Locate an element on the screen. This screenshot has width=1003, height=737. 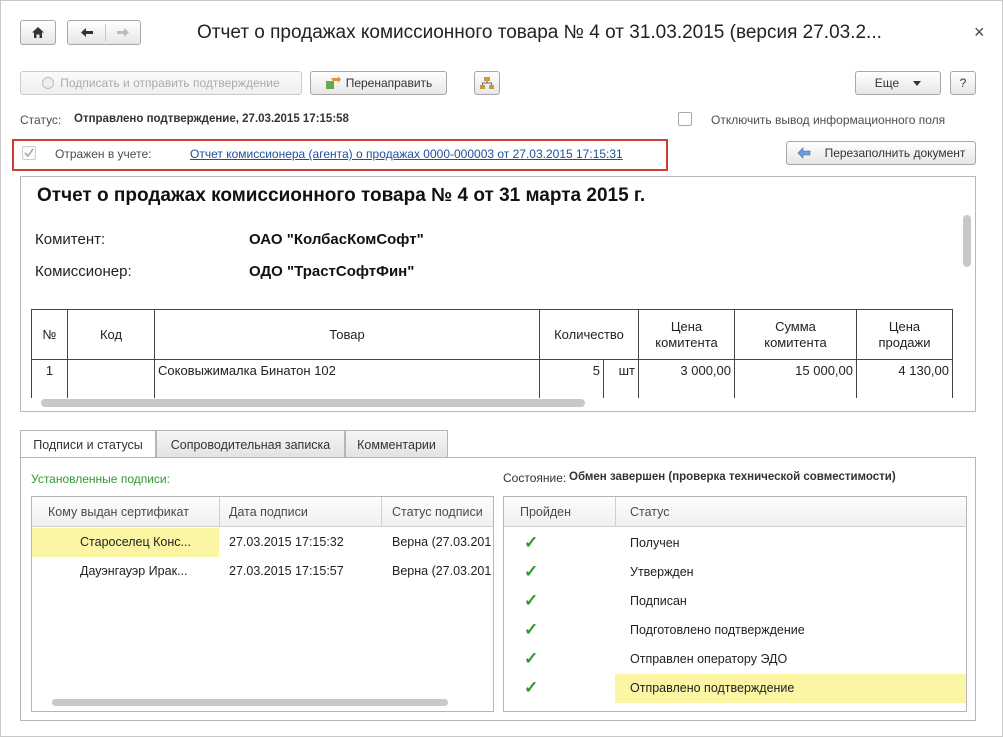
col-sum-line1: Сумма is located at coordinates (795, 326).